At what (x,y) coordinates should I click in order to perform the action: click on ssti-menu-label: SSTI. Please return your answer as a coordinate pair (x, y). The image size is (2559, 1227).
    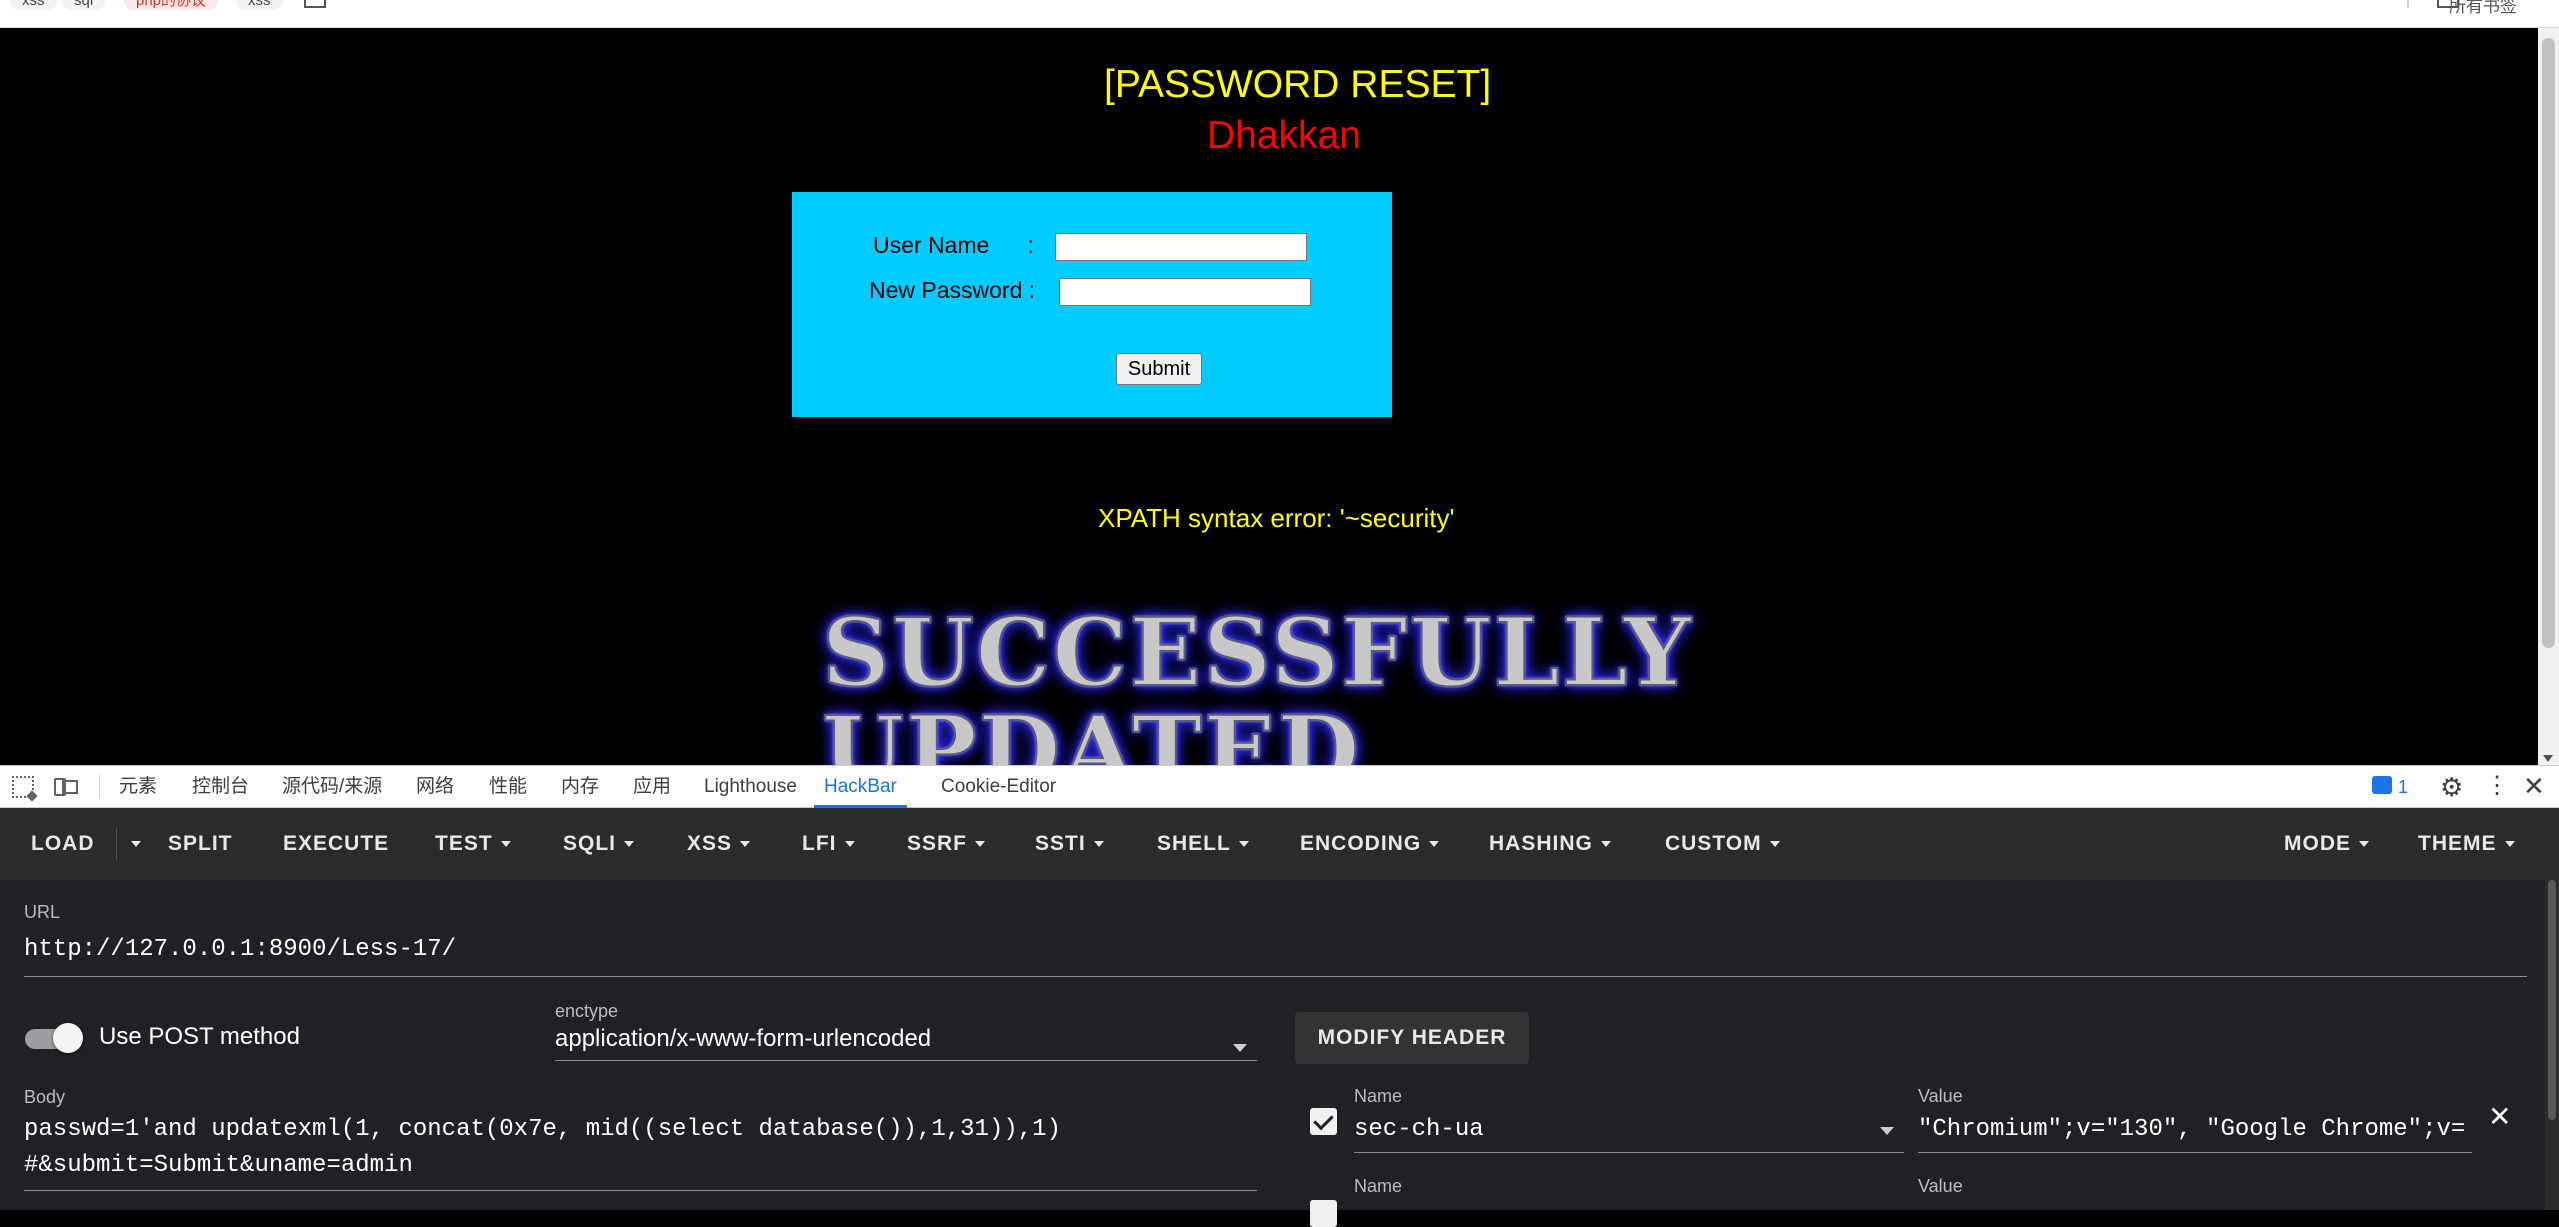
    Looking at the image, I should click on (1060, 843).